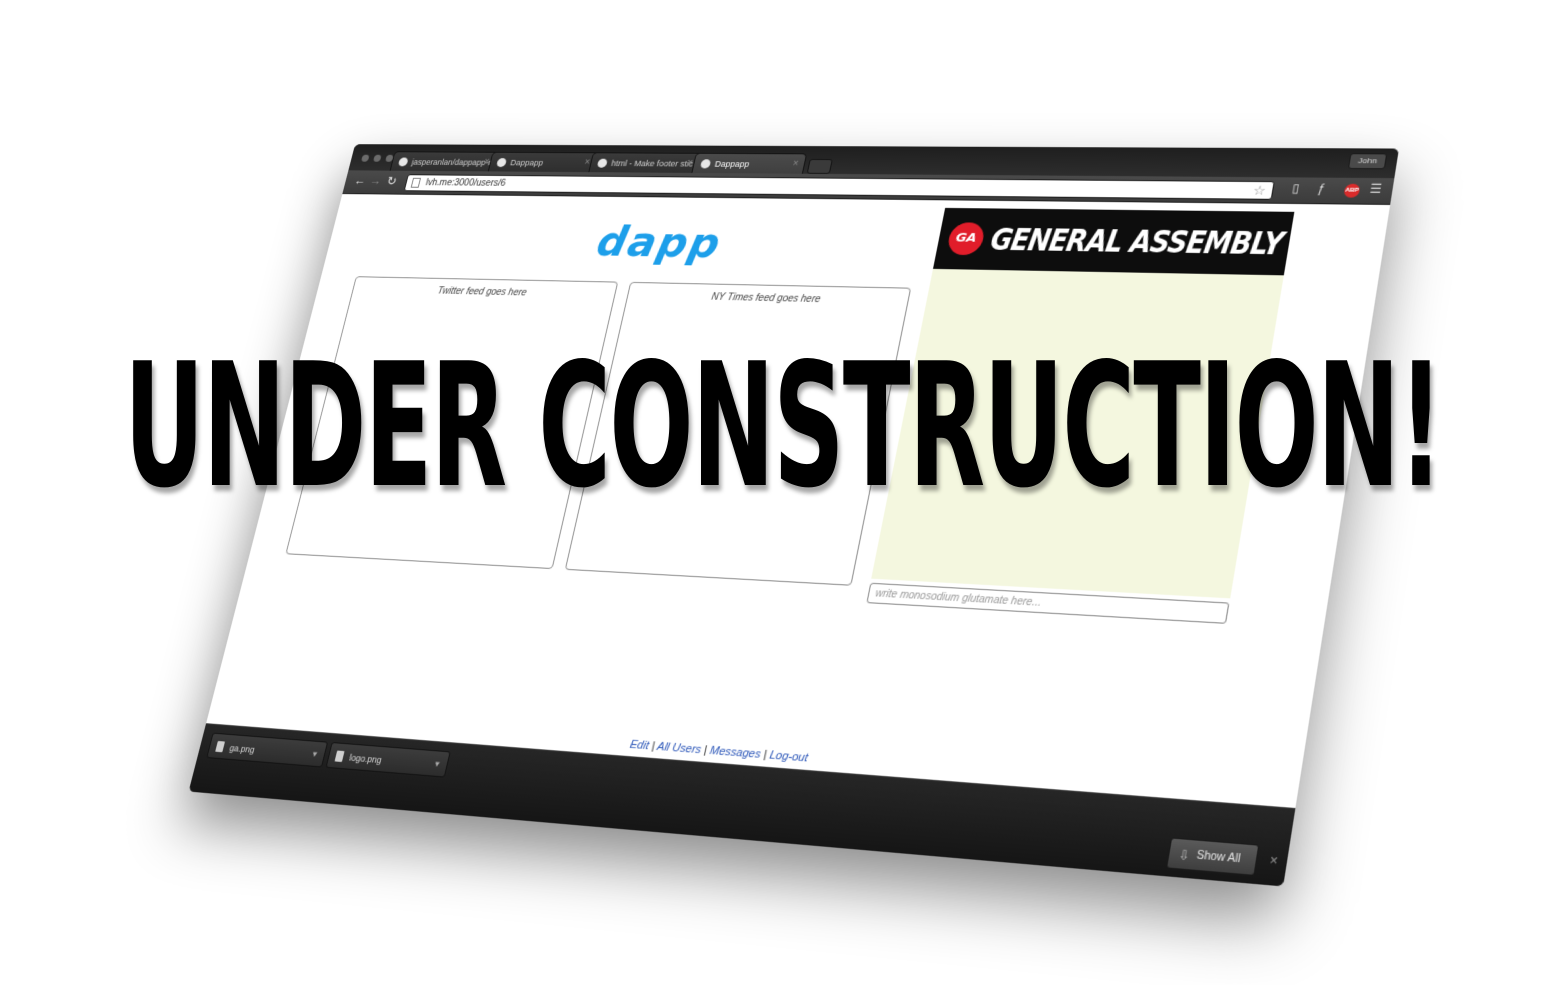  I want to click on show-all-button: ⇩ Show All, so click(1212, 856).